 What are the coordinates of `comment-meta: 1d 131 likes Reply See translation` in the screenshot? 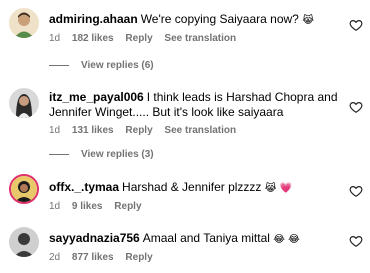 It's located at (195, 131).